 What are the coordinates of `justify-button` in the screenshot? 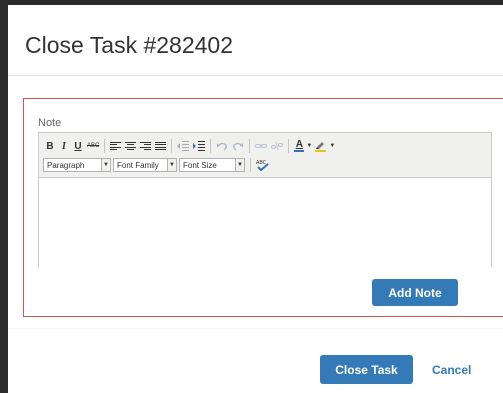 It's located at (160, 146).